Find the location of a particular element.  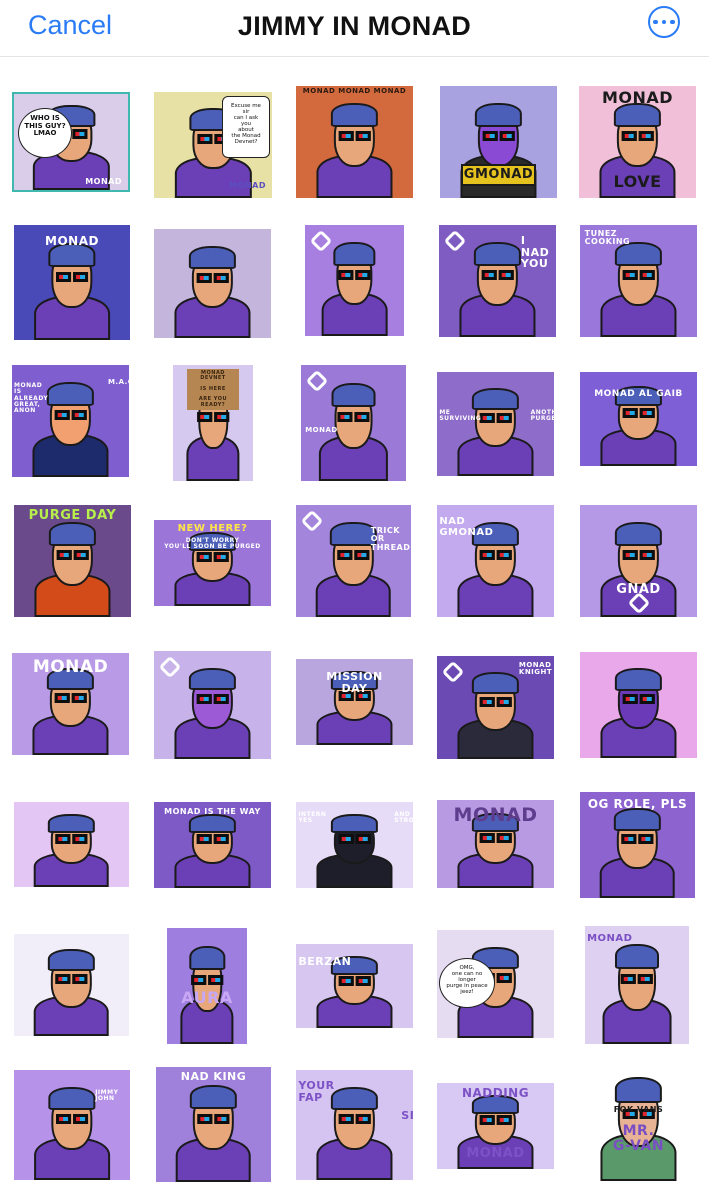

sticker-monad-tiger: MONAD is located at coordinates (637, 985).